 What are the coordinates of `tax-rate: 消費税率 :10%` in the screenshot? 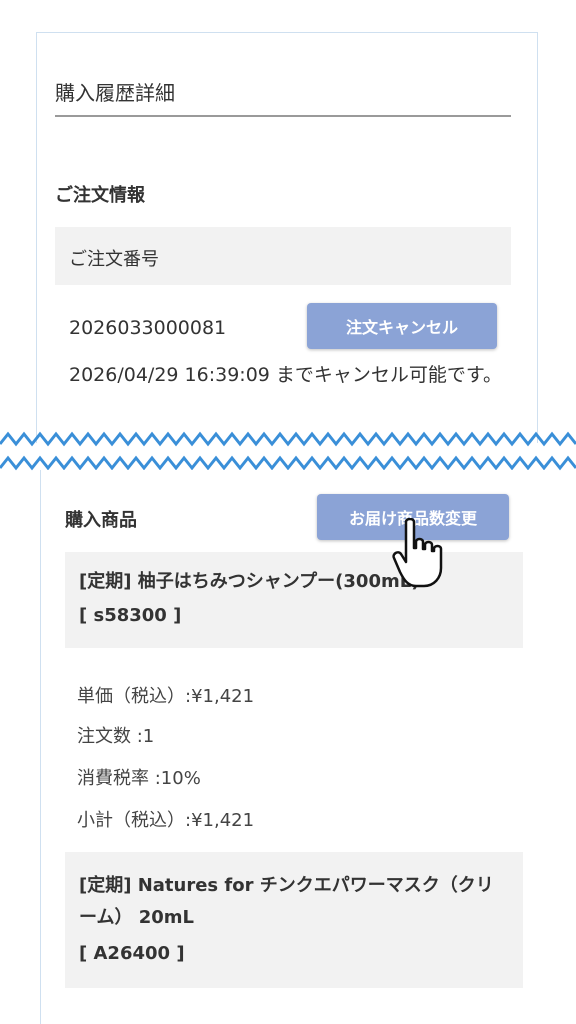 It's located at (139, 778).